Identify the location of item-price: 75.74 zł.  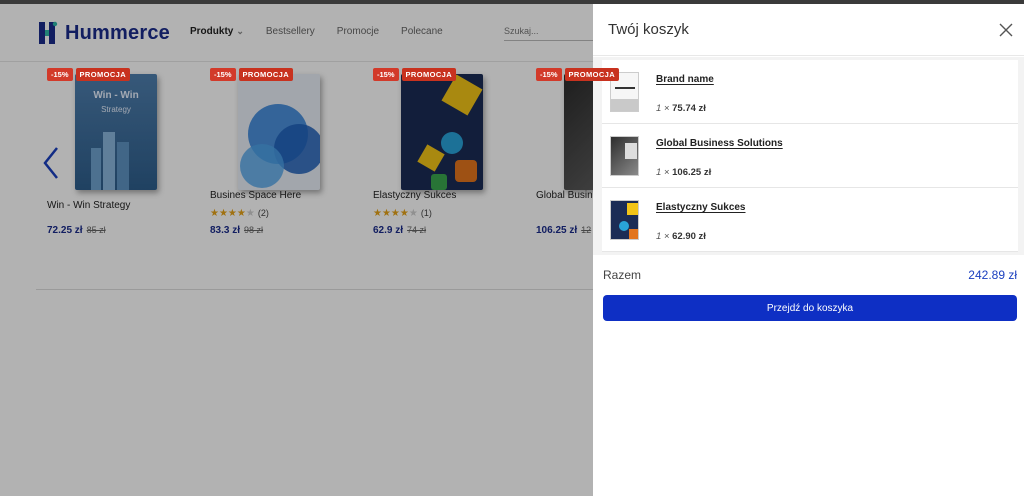
(689, 108).